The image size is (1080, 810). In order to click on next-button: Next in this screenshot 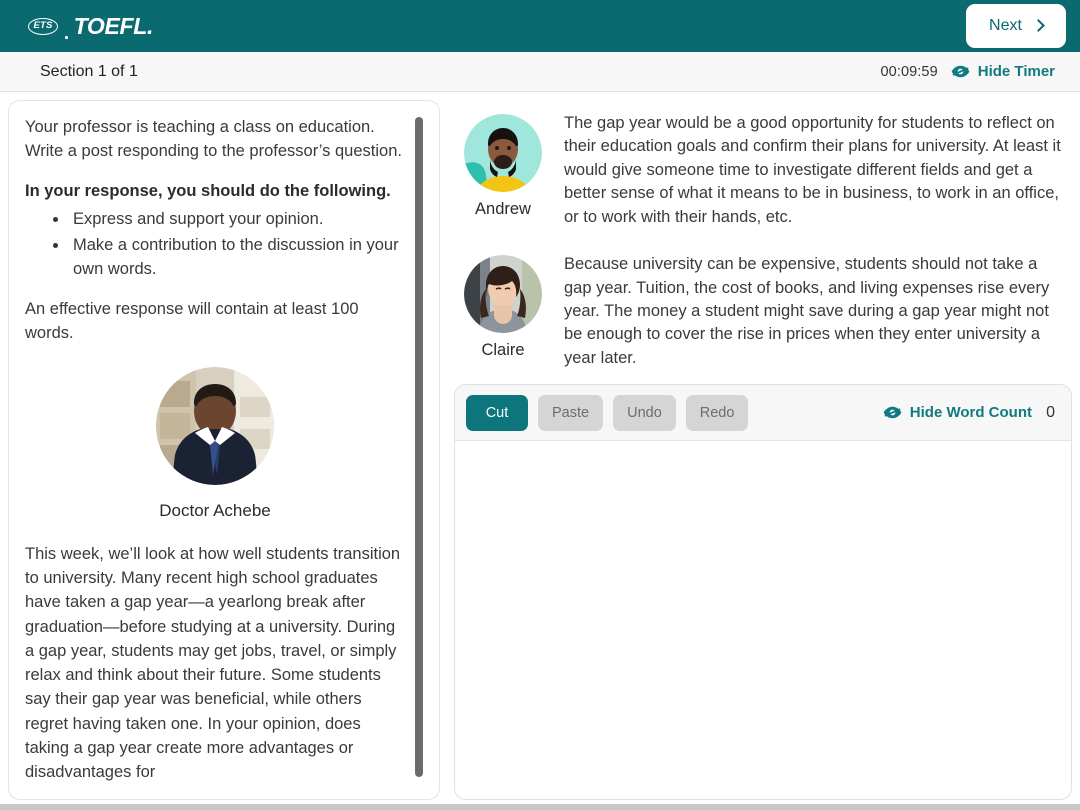, I will do `click(1016, 26)`.